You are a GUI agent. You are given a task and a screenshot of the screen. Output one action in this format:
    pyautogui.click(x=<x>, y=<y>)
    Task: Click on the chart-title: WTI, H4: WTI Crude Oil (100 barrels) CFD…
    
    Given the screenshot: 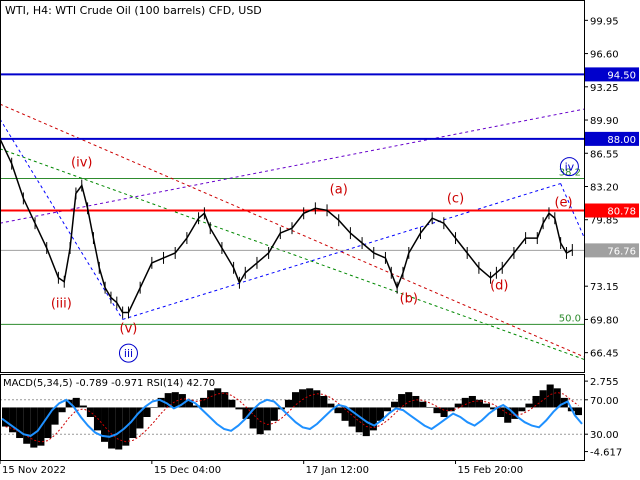 What is the action you would take?
    pyautogui.click(x=133, y=10)
    